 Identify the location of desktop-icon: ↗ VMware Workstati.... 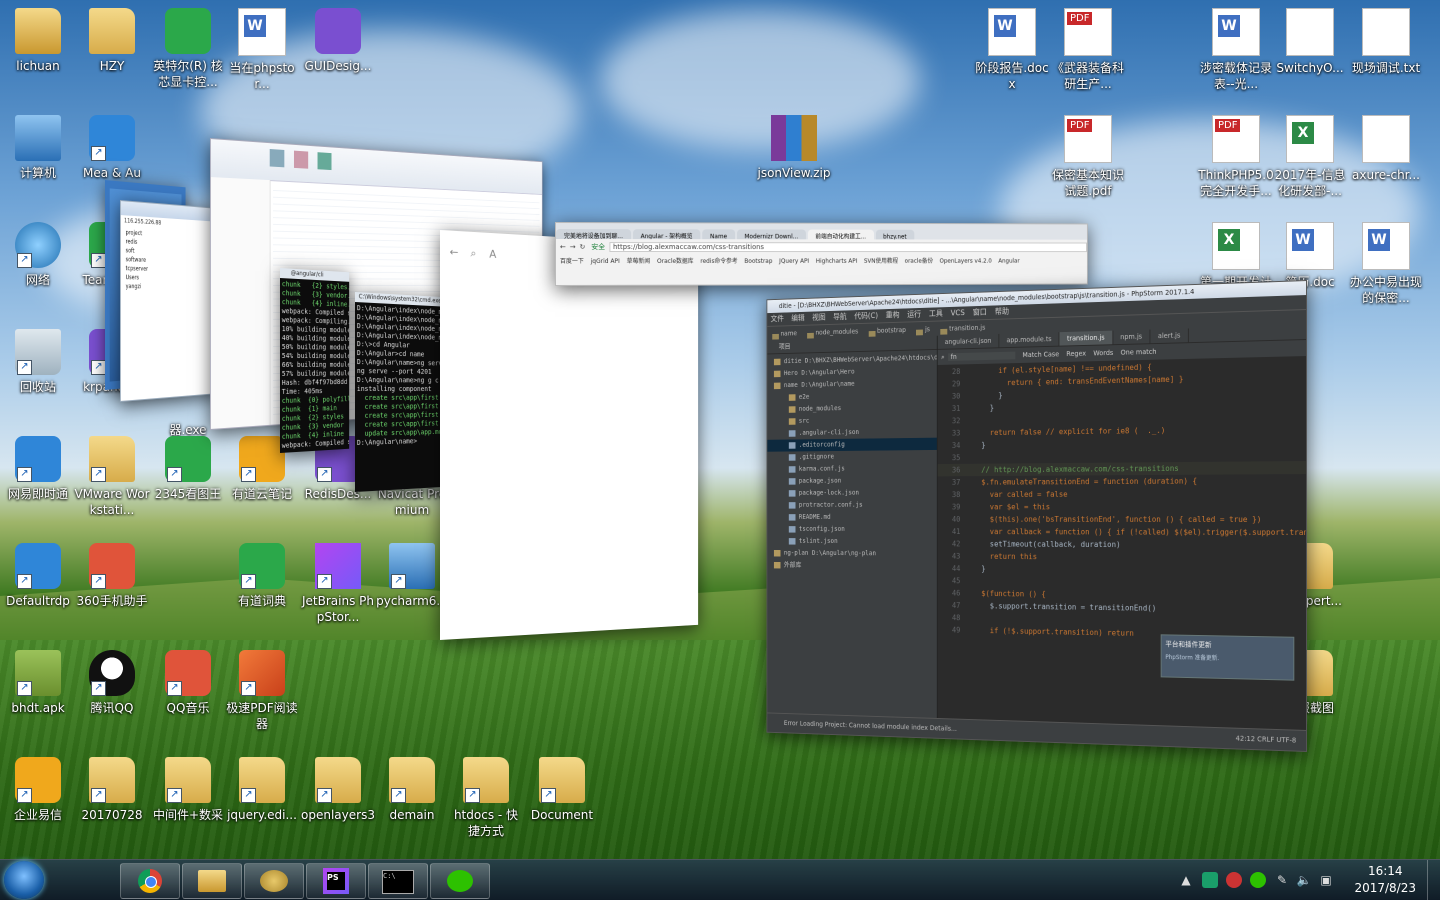
(112, 477).